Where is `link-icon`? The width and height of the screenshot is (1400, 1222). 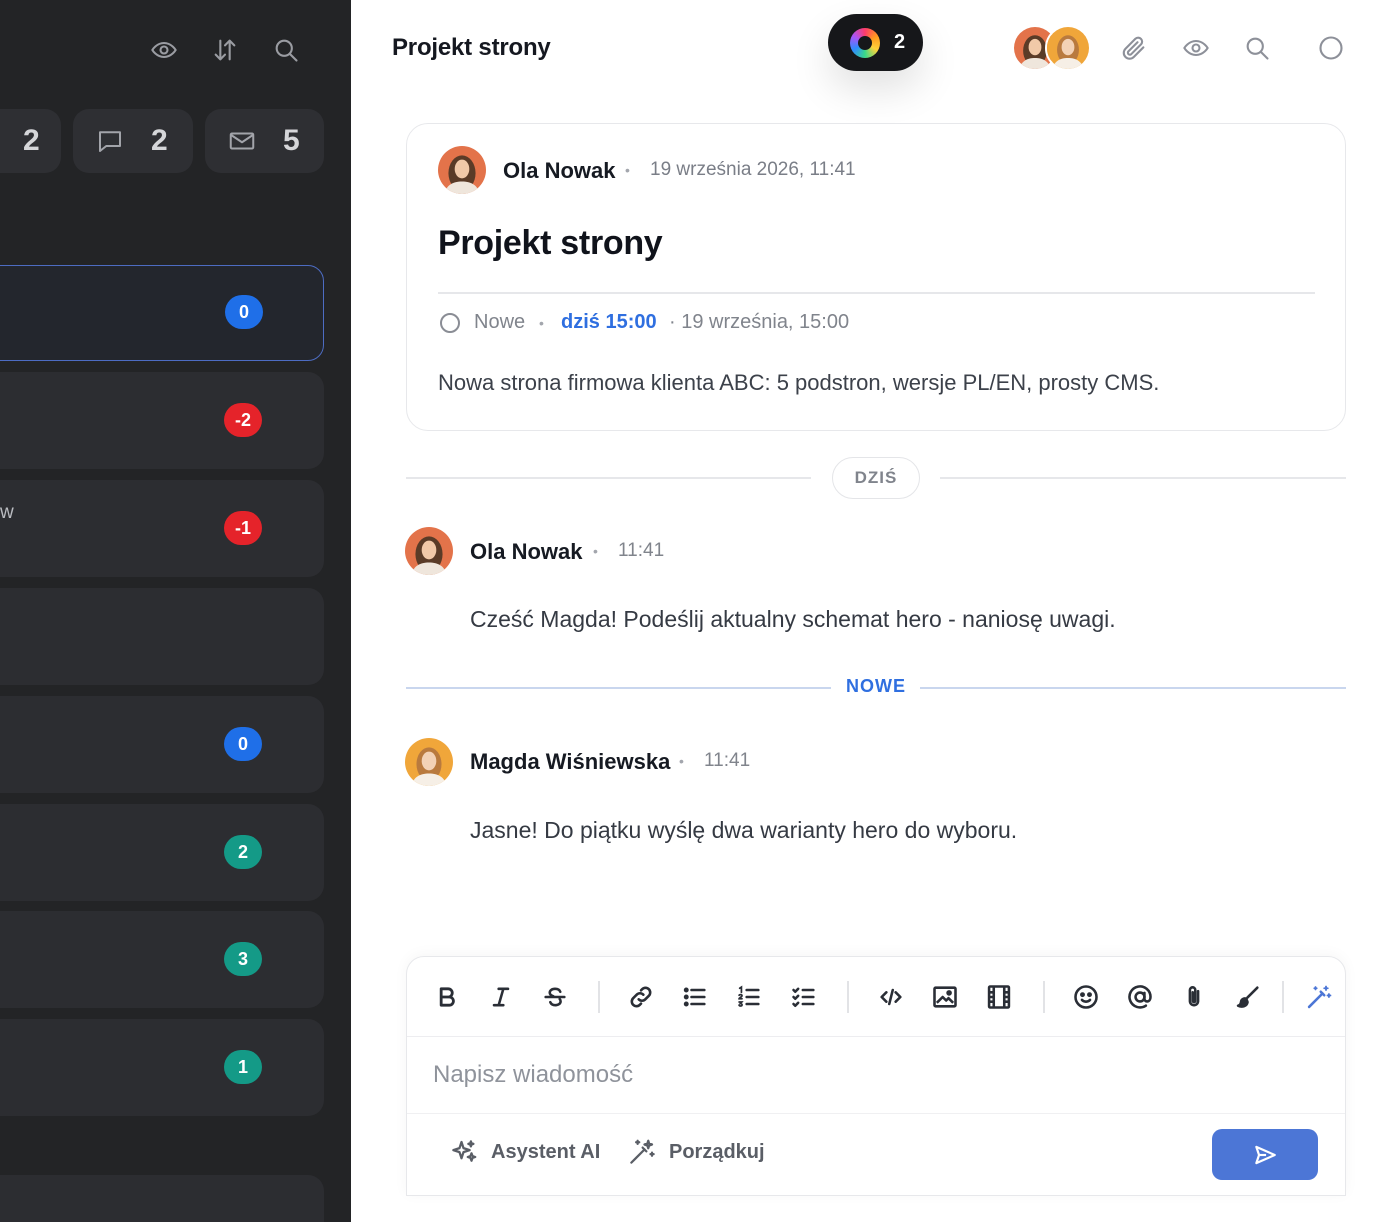
link-icon is located at coordinates (641, 997).